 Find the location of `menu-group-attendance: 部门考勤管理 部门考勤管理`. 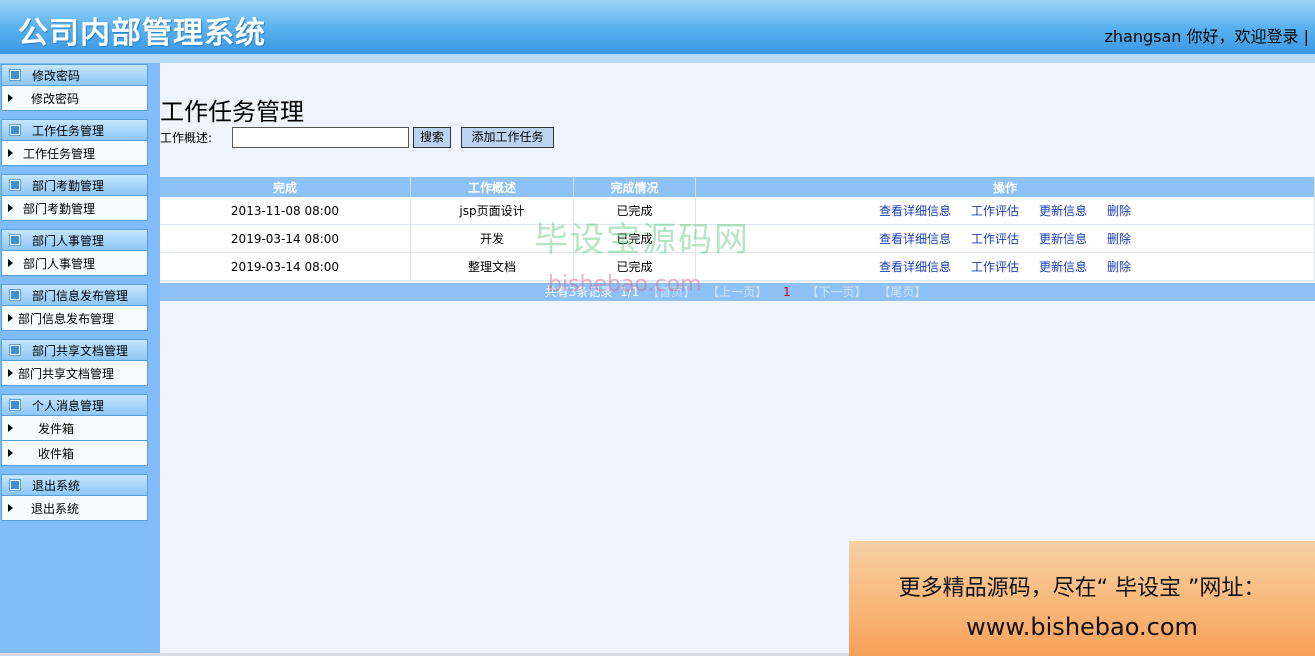

menu-group-attendance: 部门考勤管理 部门考勤管理 is located at coordinates (74, 197).